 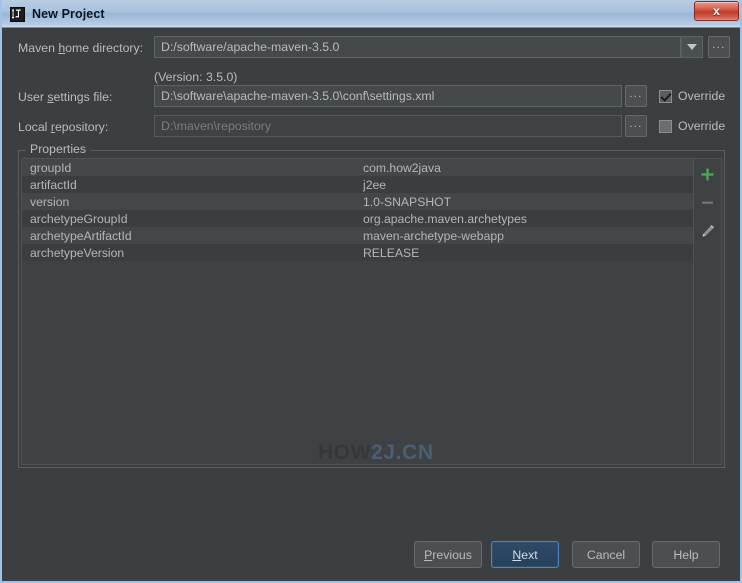 What do you see at coordinates (358, 252) in the screenshot?
I see `table-row: archetypeVersion RELEASE` at bounding box center [358, 252].